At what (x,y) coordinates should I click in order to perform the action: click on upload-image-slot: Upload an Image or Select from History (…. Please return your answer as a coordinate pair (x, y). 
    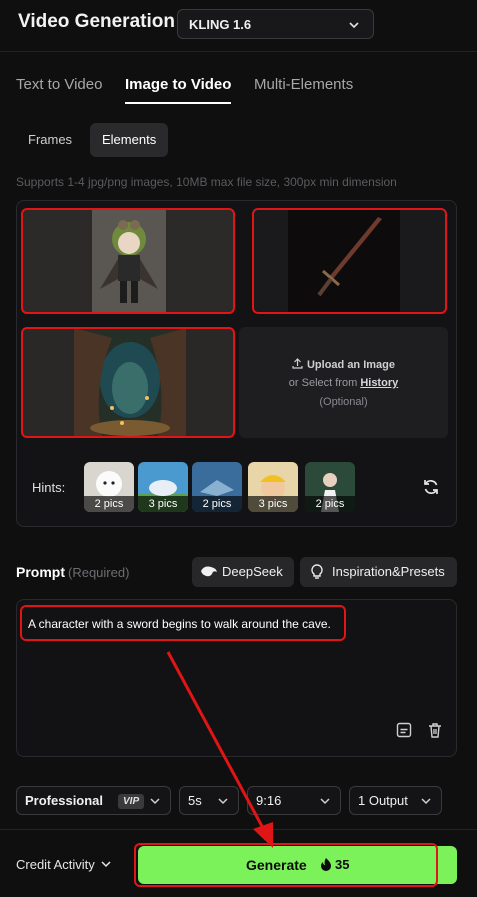
    Looking at the image, I should click on (343, 382).